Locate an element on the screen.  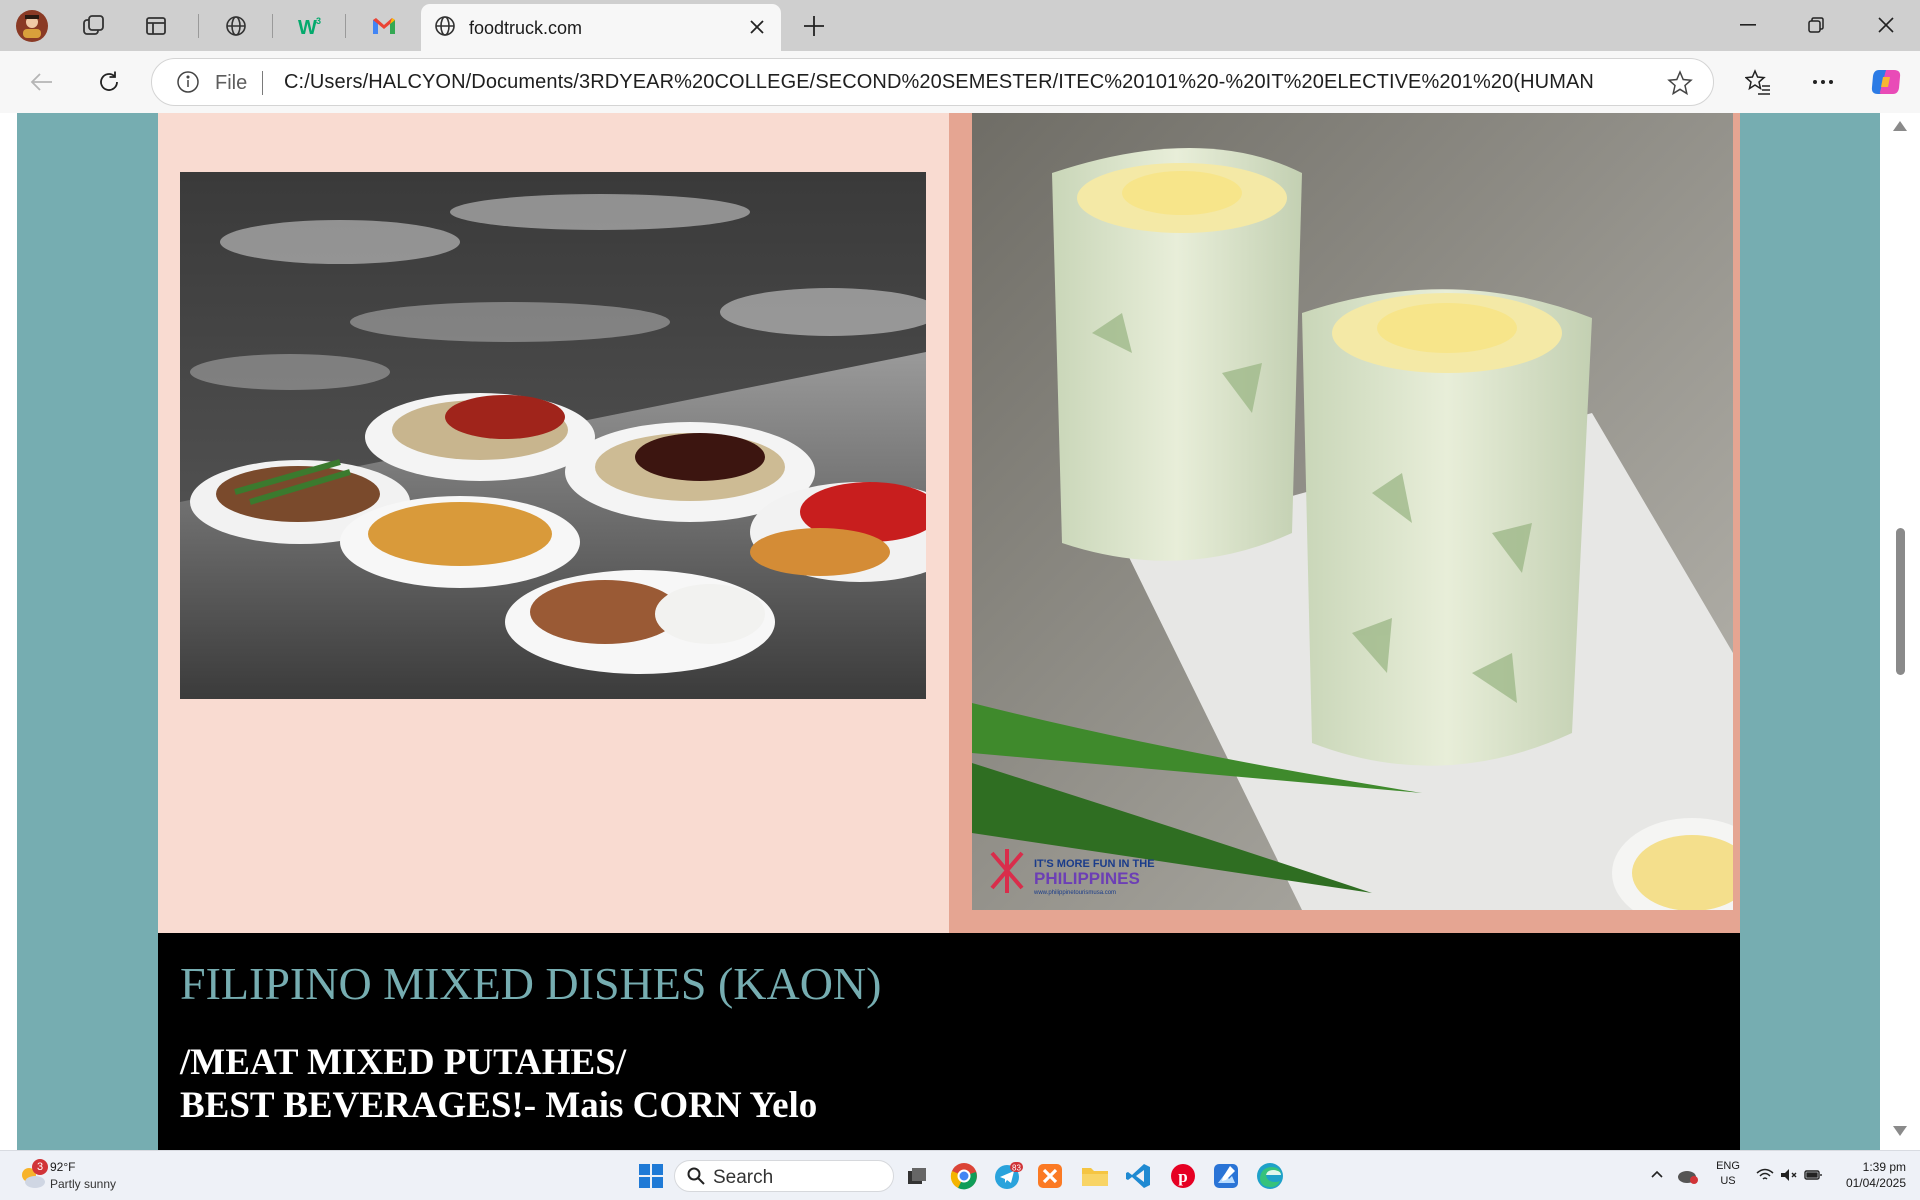
web-globe-tab-icon is located at coordinates (236, 26).